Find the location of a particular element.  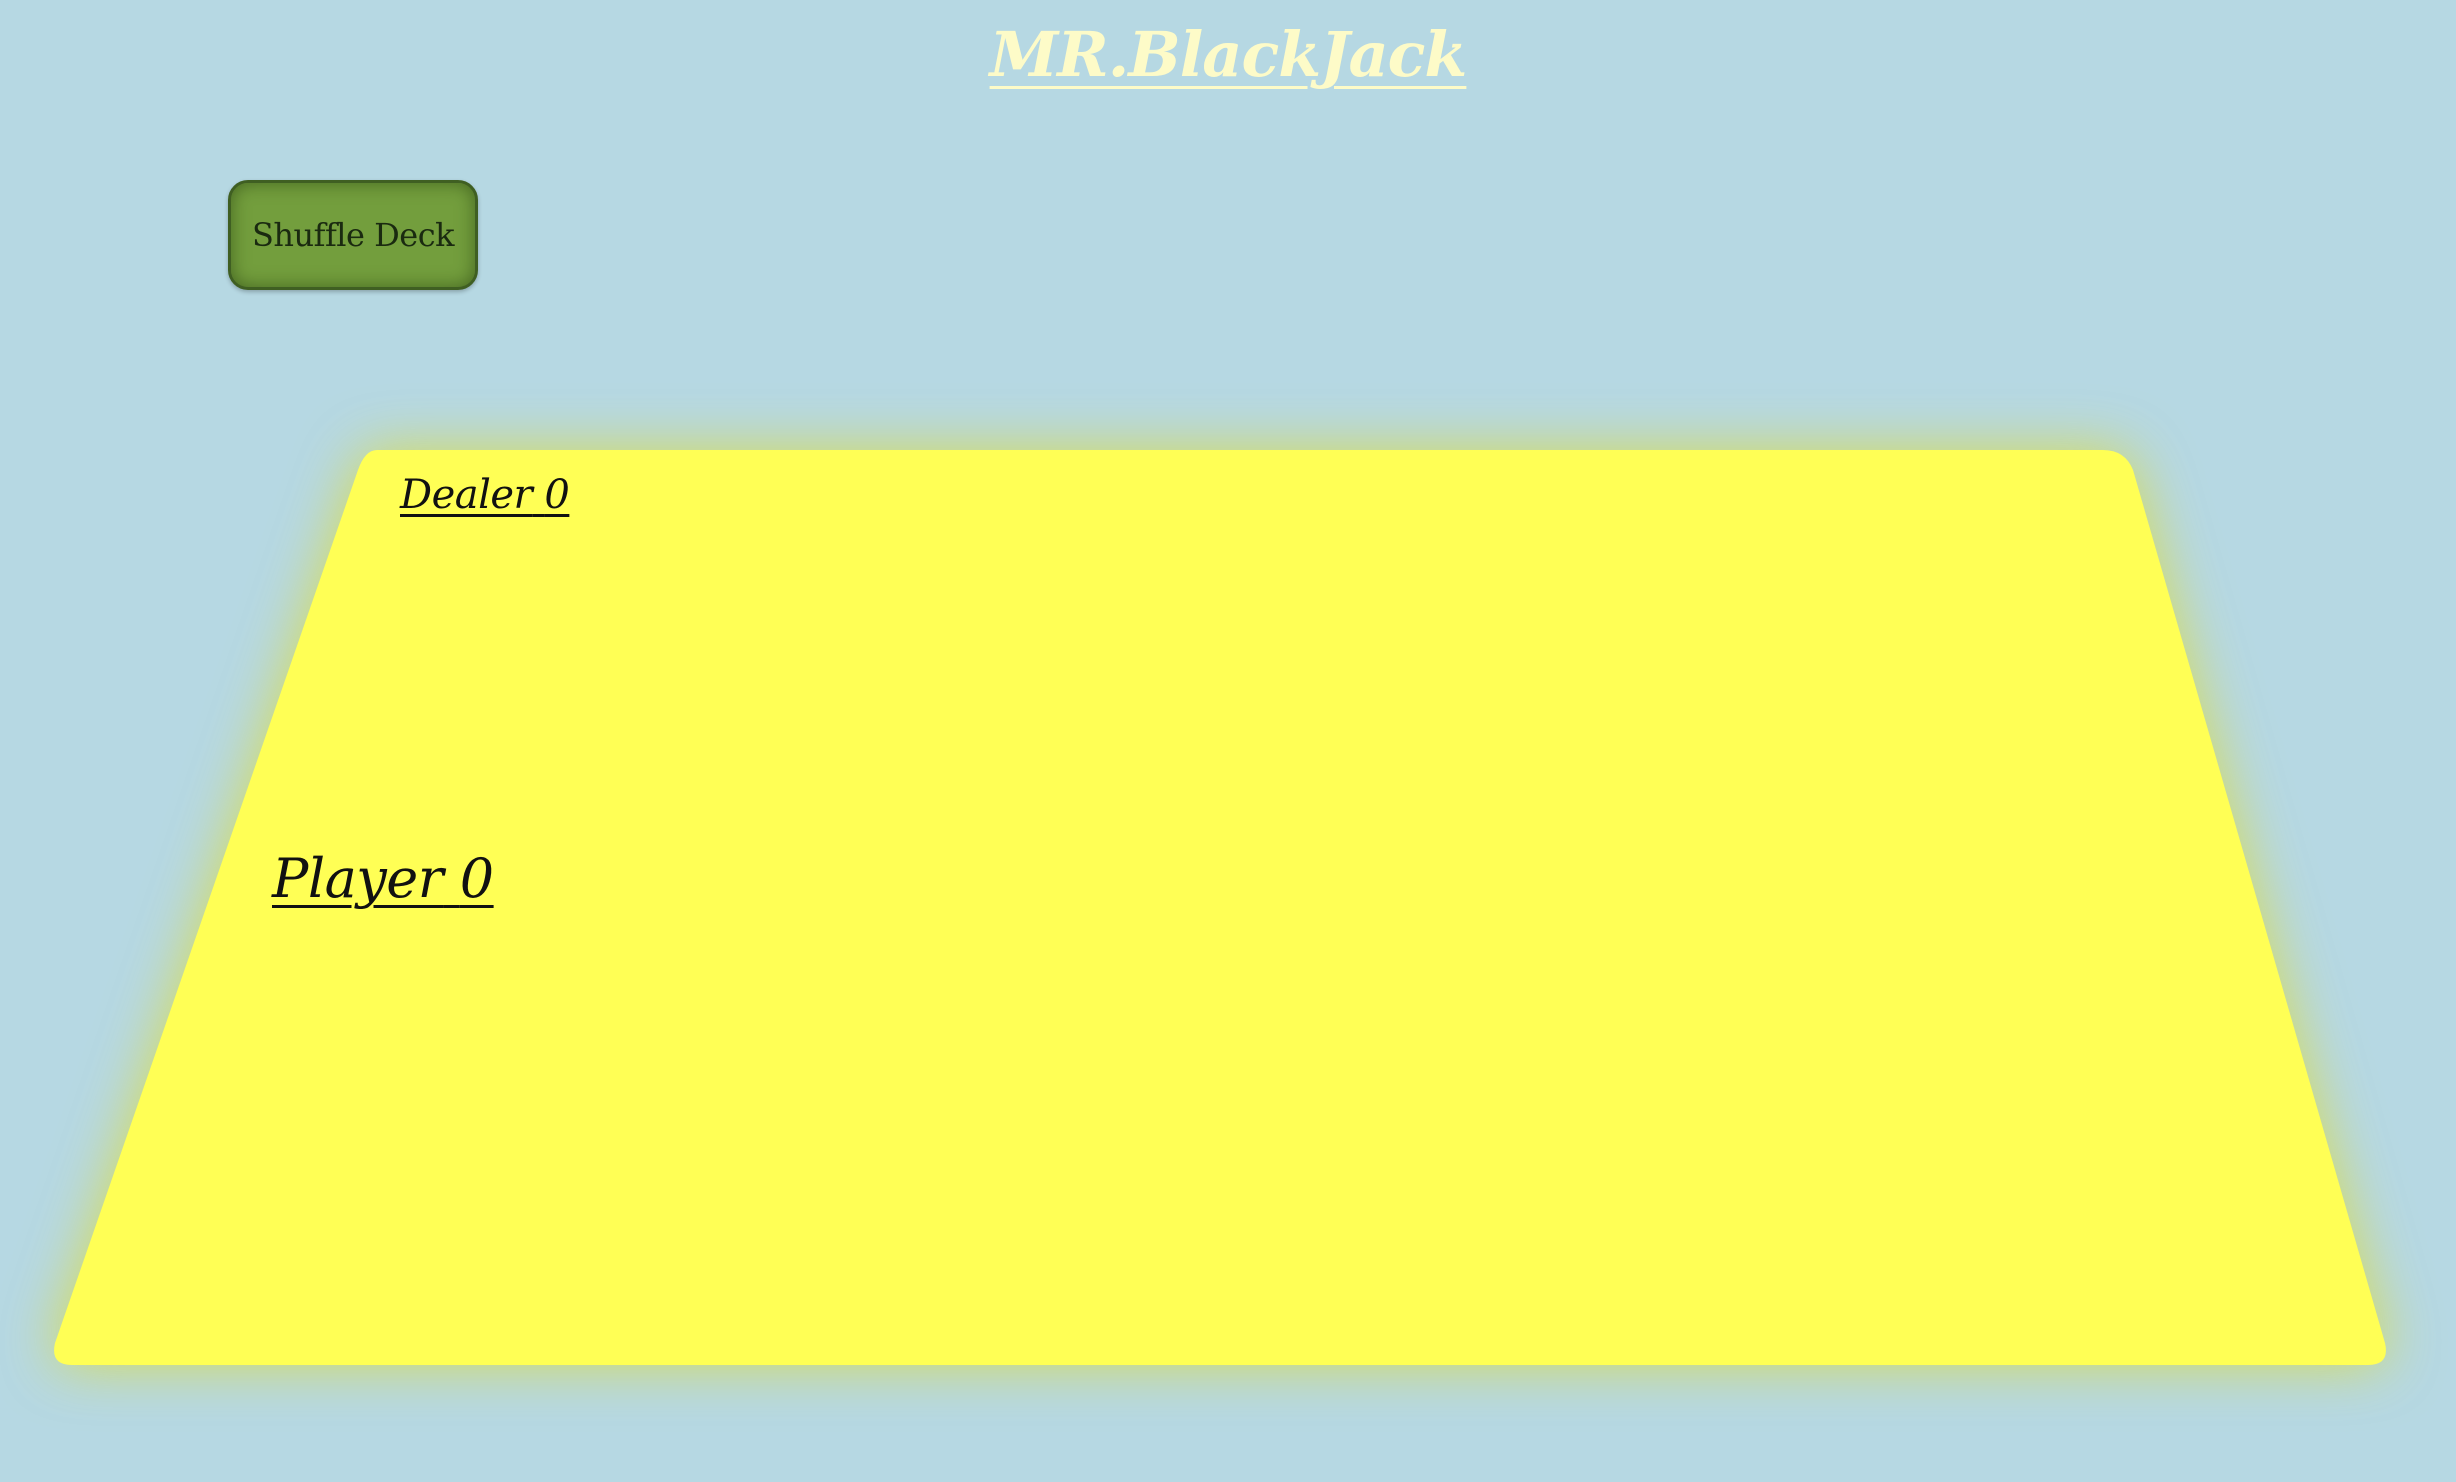

player-label-text: Player is located at coordinates (358, 878).